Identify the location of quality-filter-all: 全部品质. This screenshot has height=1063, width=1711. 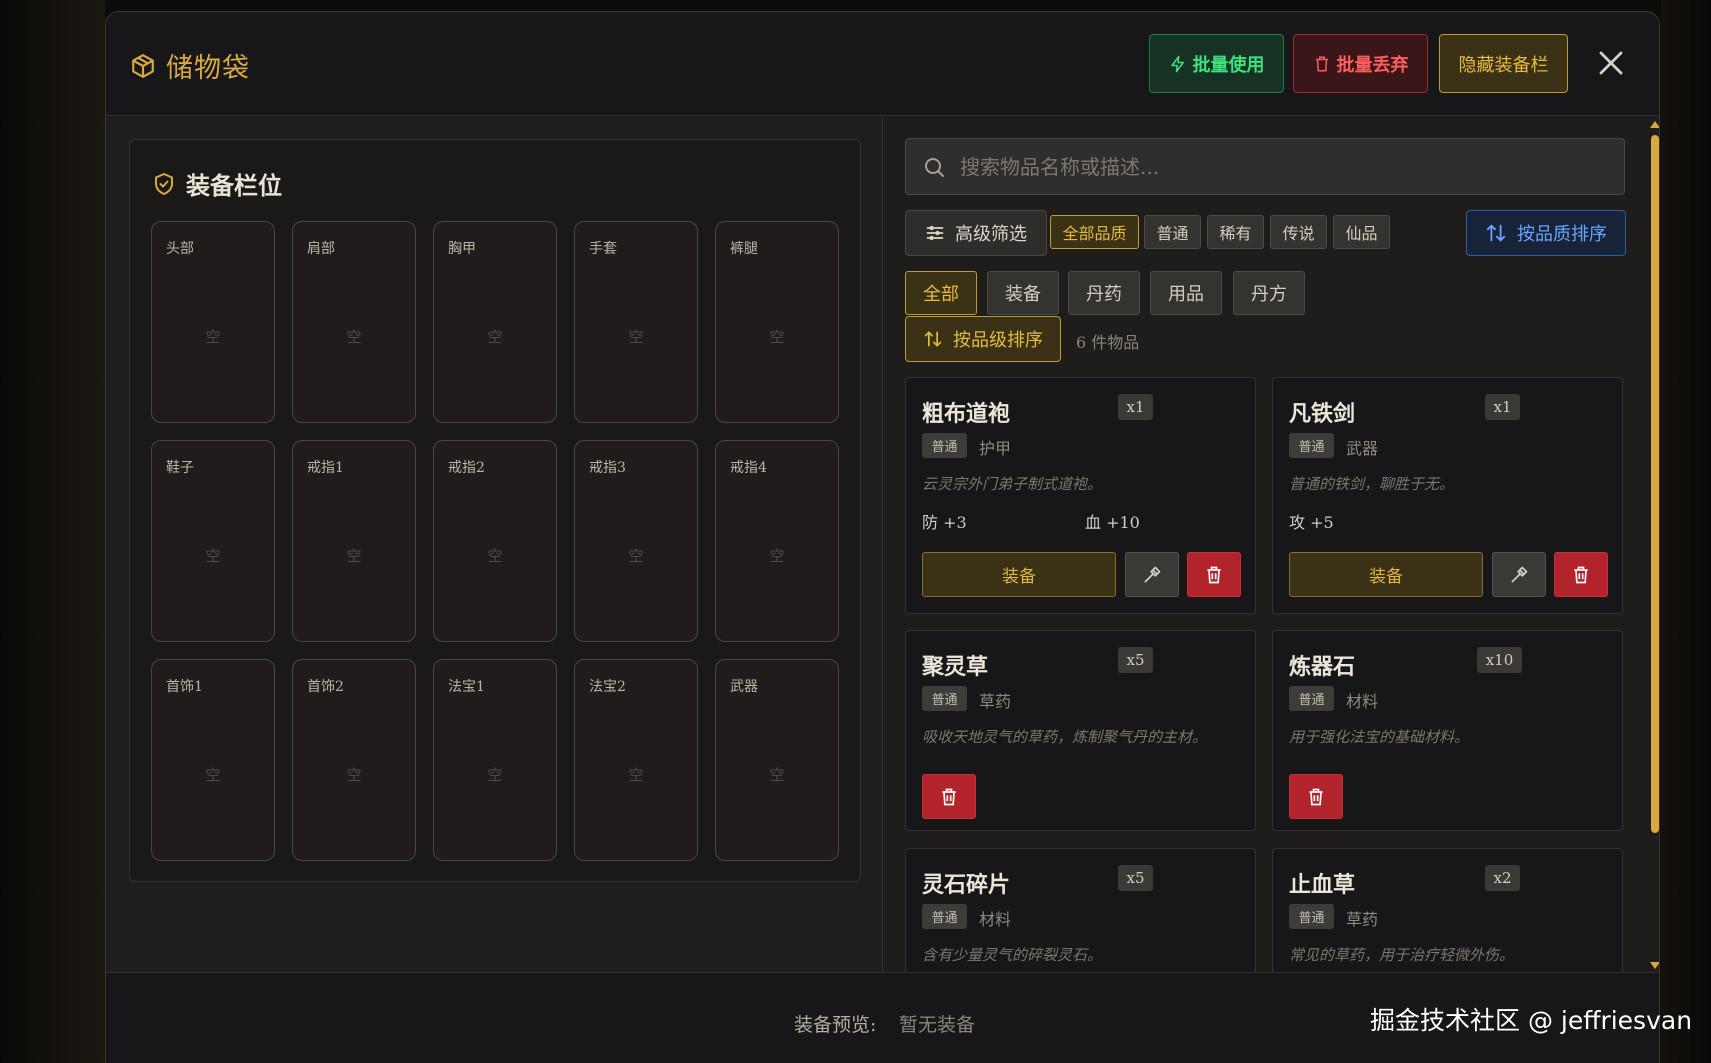
(1094, 232).